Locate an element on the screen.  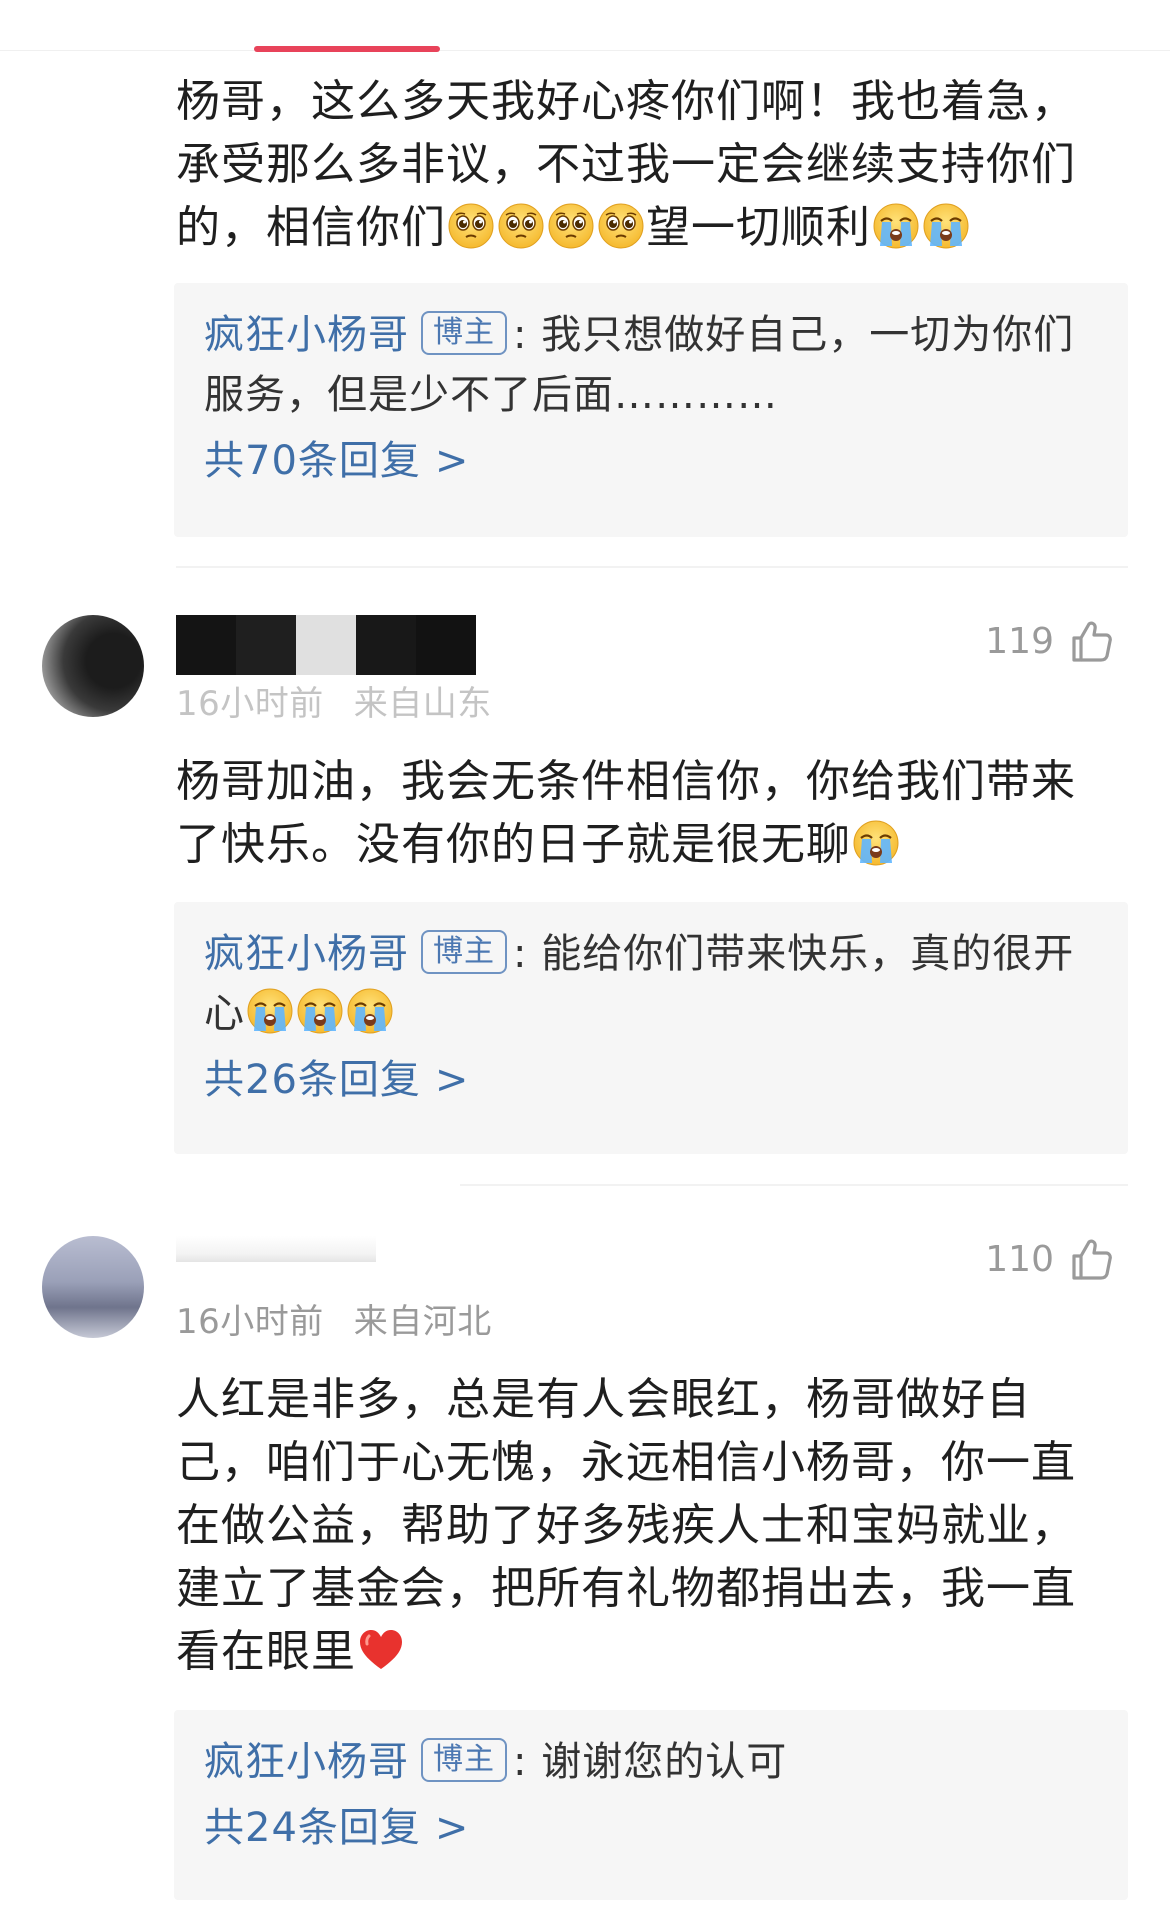
reply-preview: 疯狂小杨哥 博主: 能给你们带来快乐，真的很开心 is located at coordinates (651, 984).